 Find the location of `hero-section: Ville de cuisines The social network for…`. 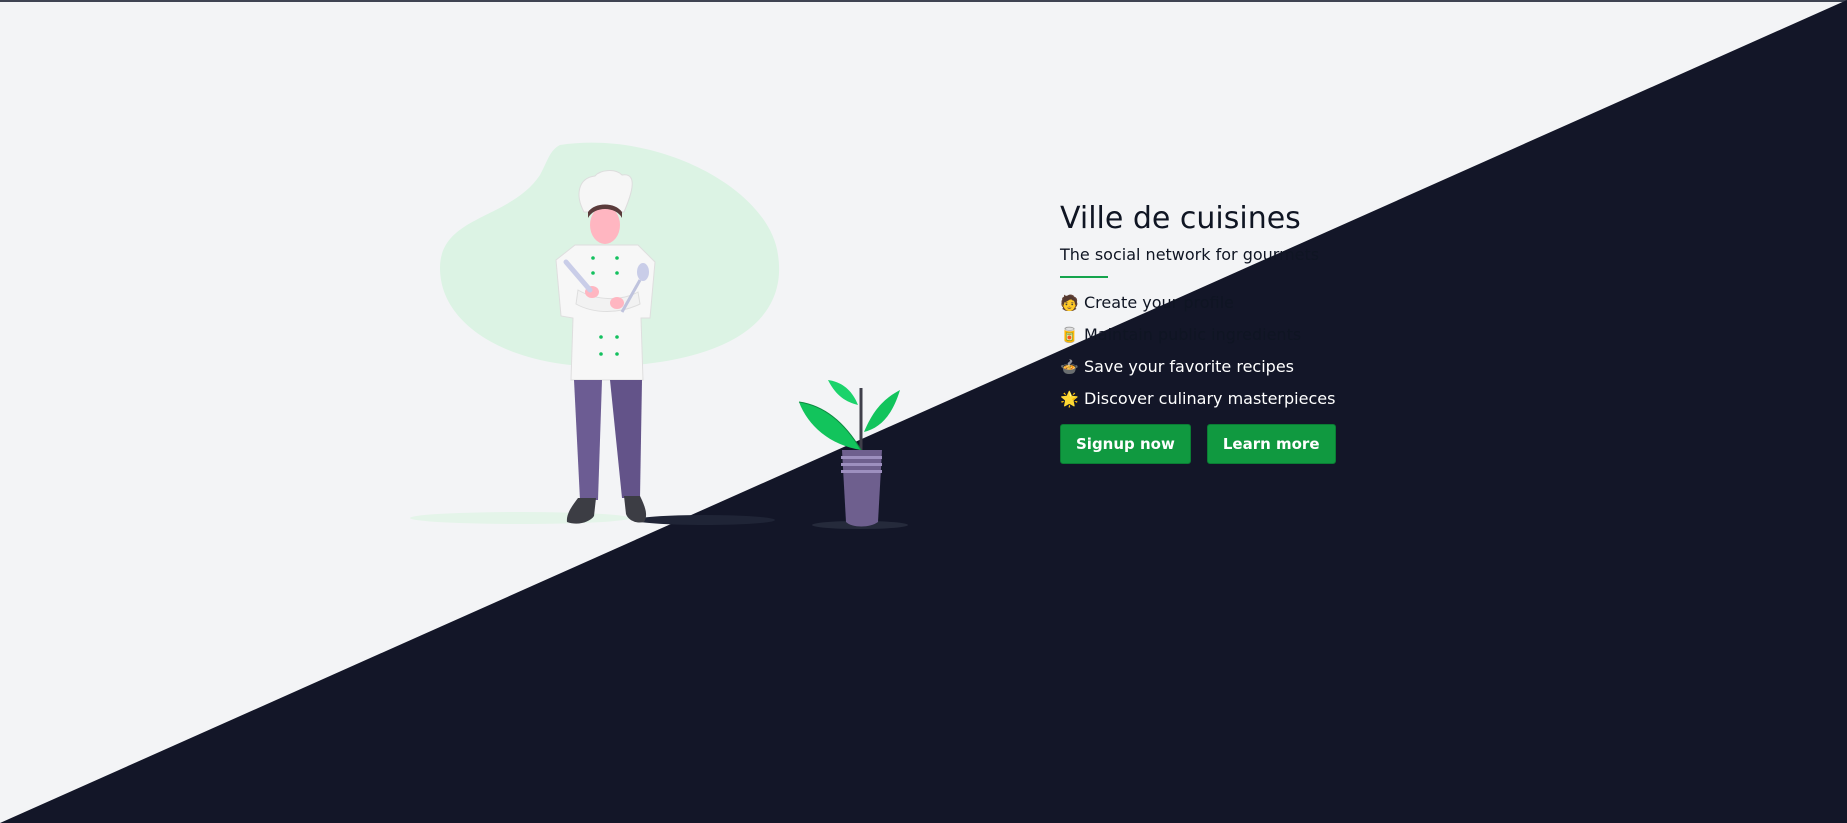

hero-section: Ville de cuisines The social network for… is located at coordinates (1240, 331).